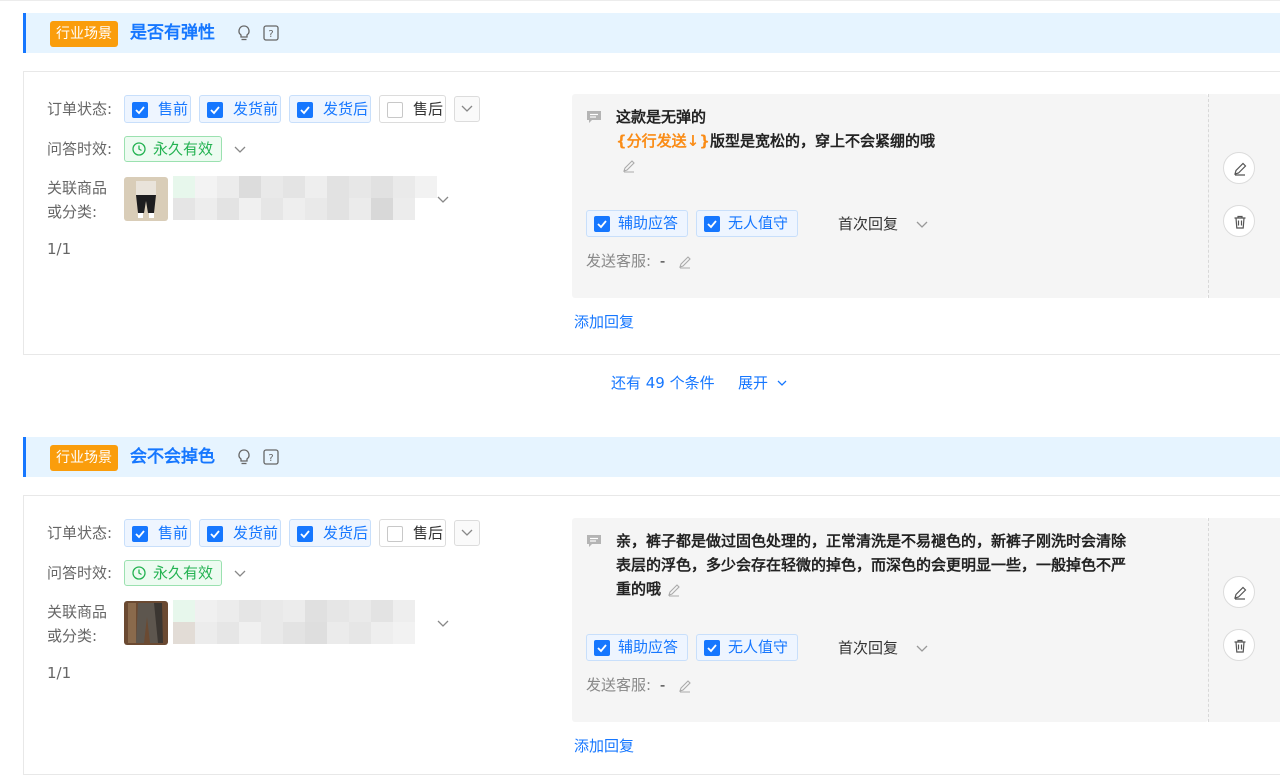 This screenshot has width=1280, height=775. What do you see at coordinates (762, 382) in the screenshot?
I see `expand-conditions-button: 展开` at bounding box center [762, 382].